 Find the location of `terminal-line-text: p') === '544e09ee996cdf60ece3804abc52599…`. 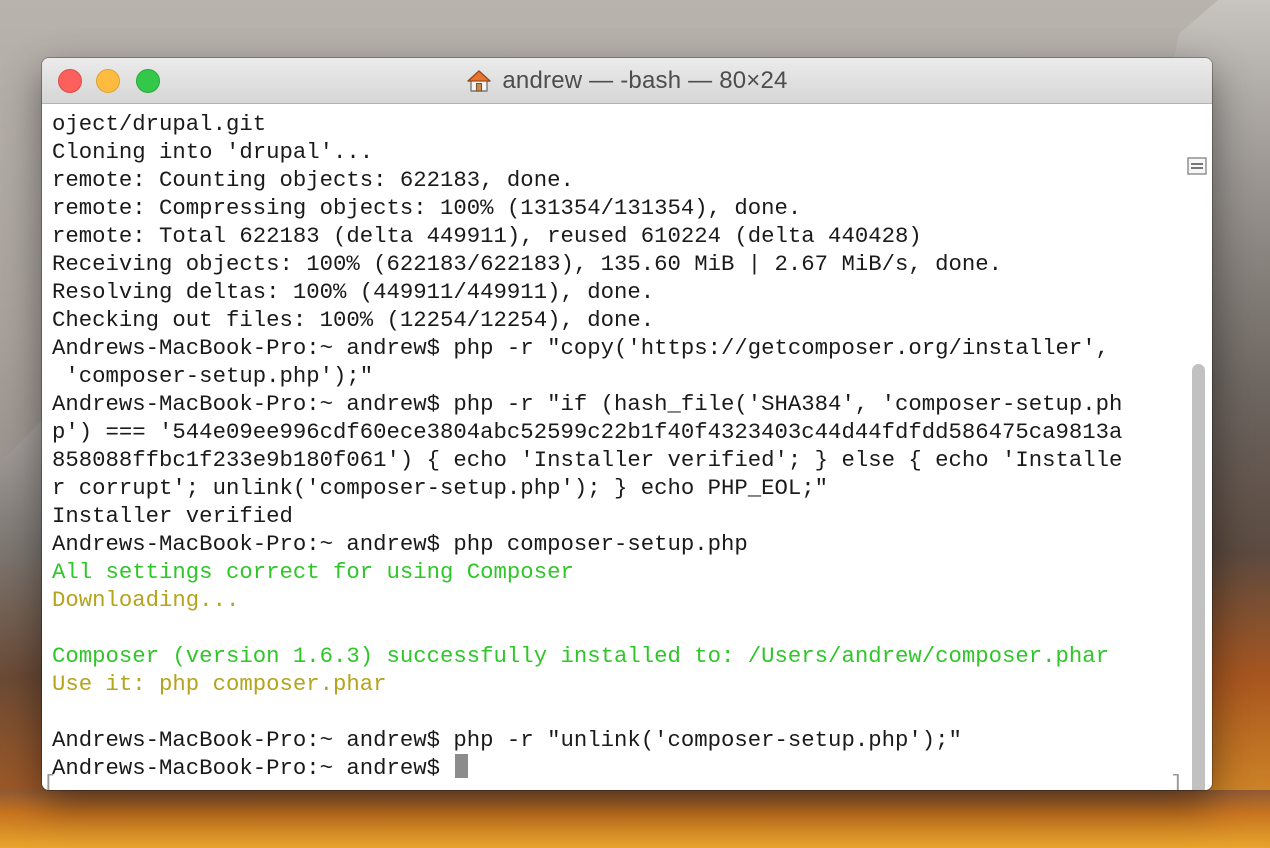

terminal-line-text: p') === '544e09ee996cdf60ece3804abc52599… is located at coordinates (587, 432).